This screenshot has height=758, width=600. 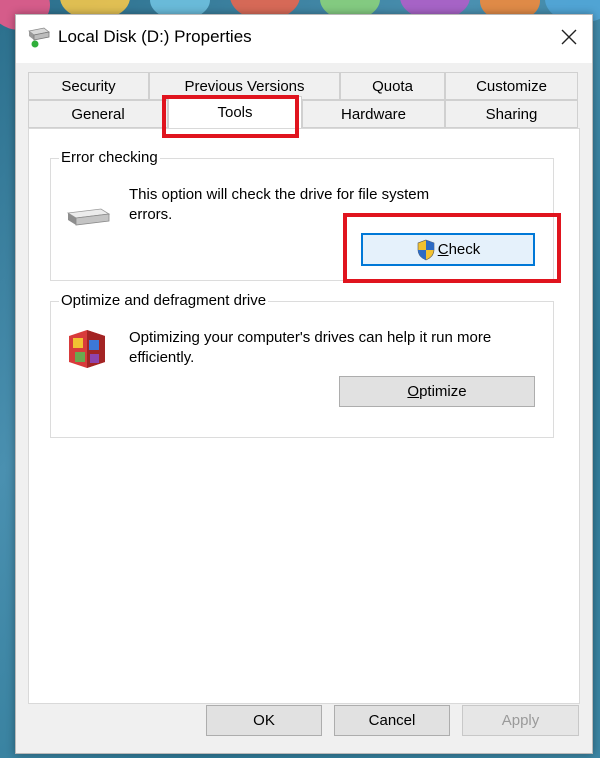 I want to click on optimize-button: Optimize, so click(x=437, y=391).